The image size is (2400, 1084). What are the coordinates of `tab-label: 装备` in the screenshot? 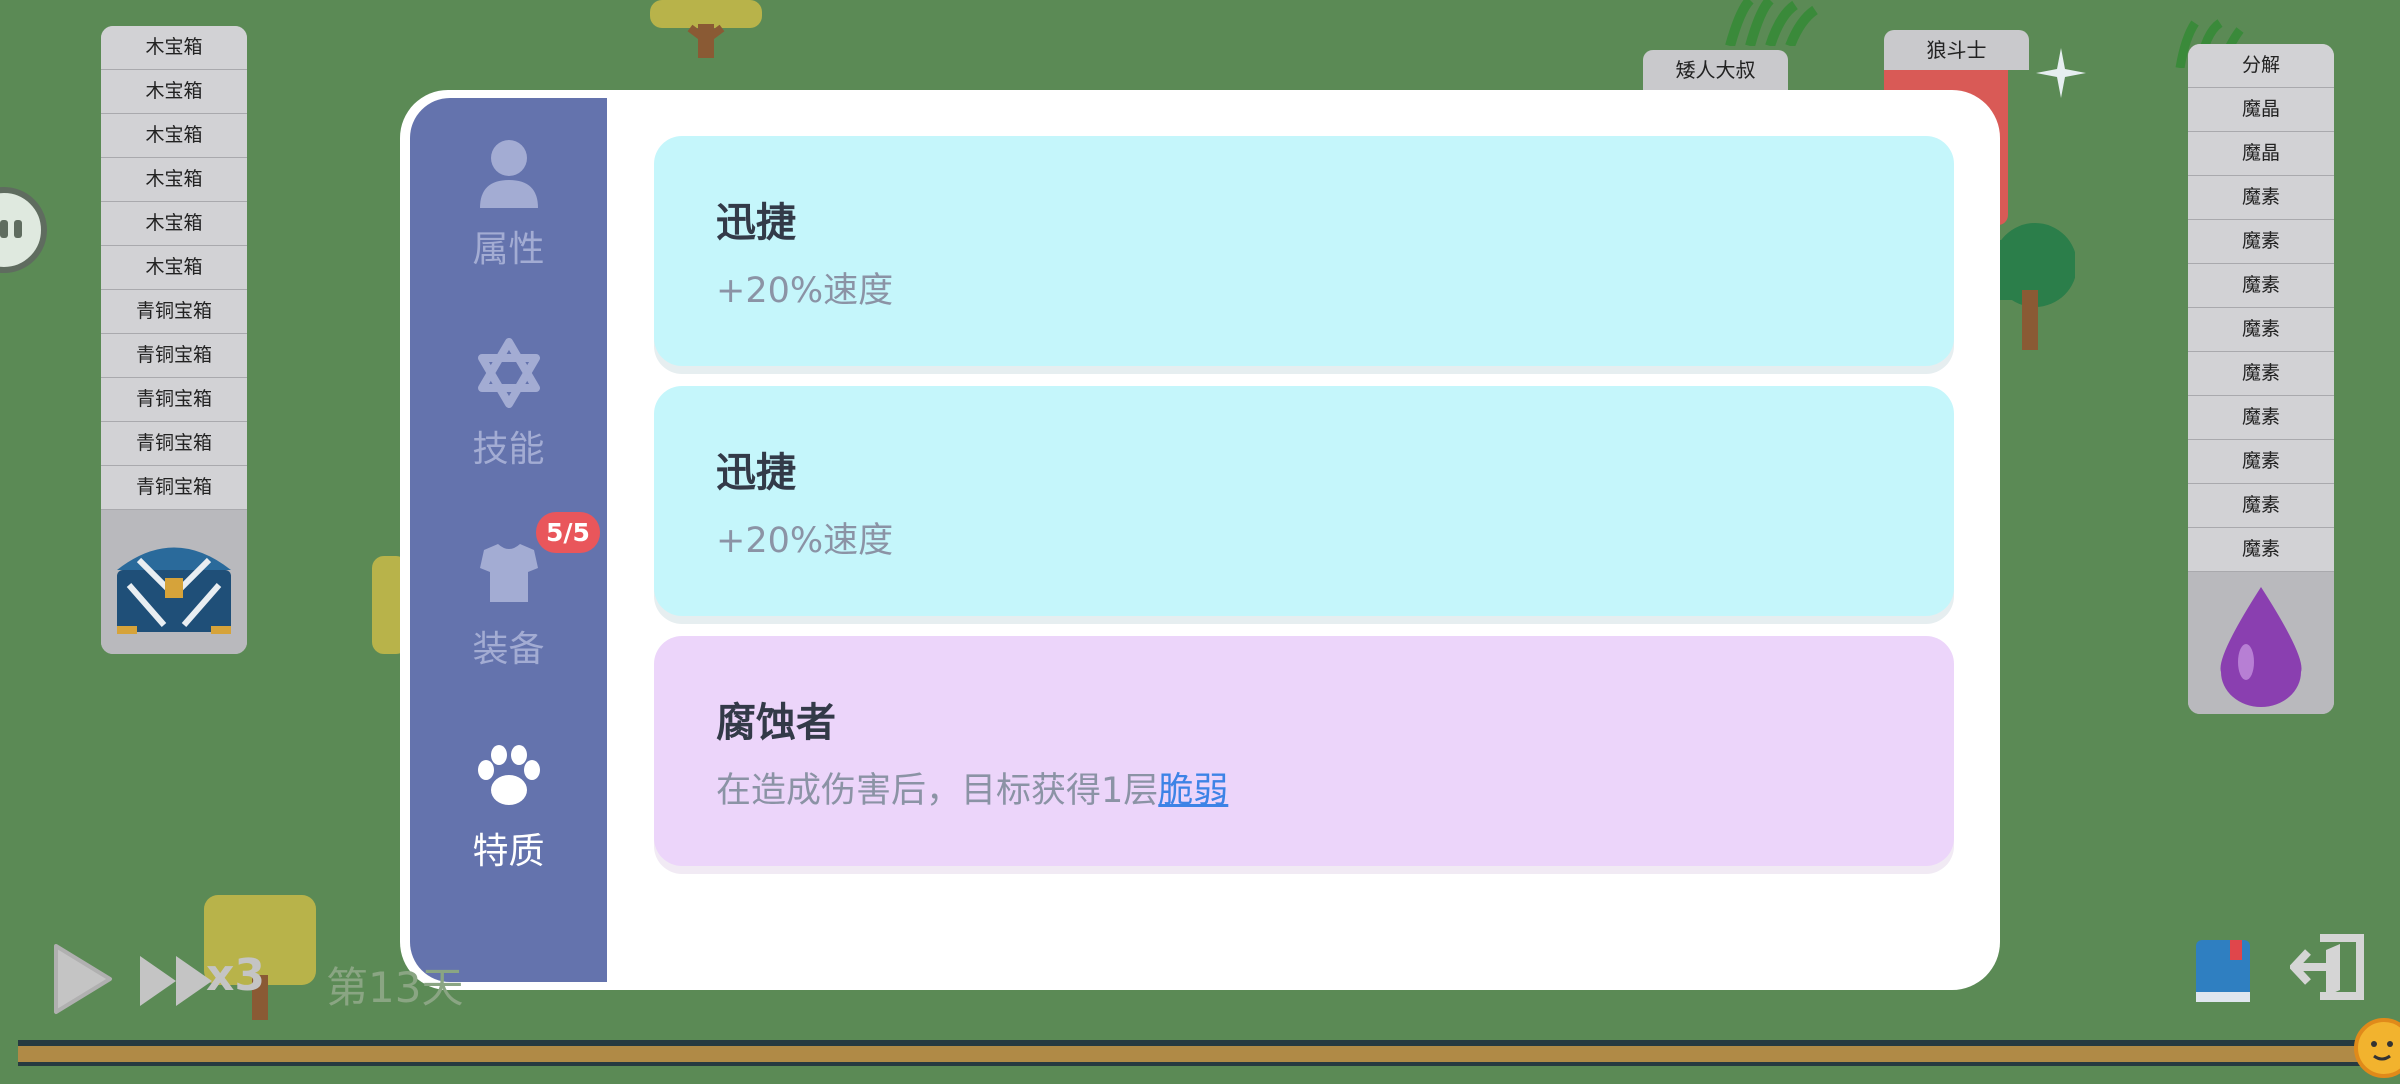 It's located at (508, 649).